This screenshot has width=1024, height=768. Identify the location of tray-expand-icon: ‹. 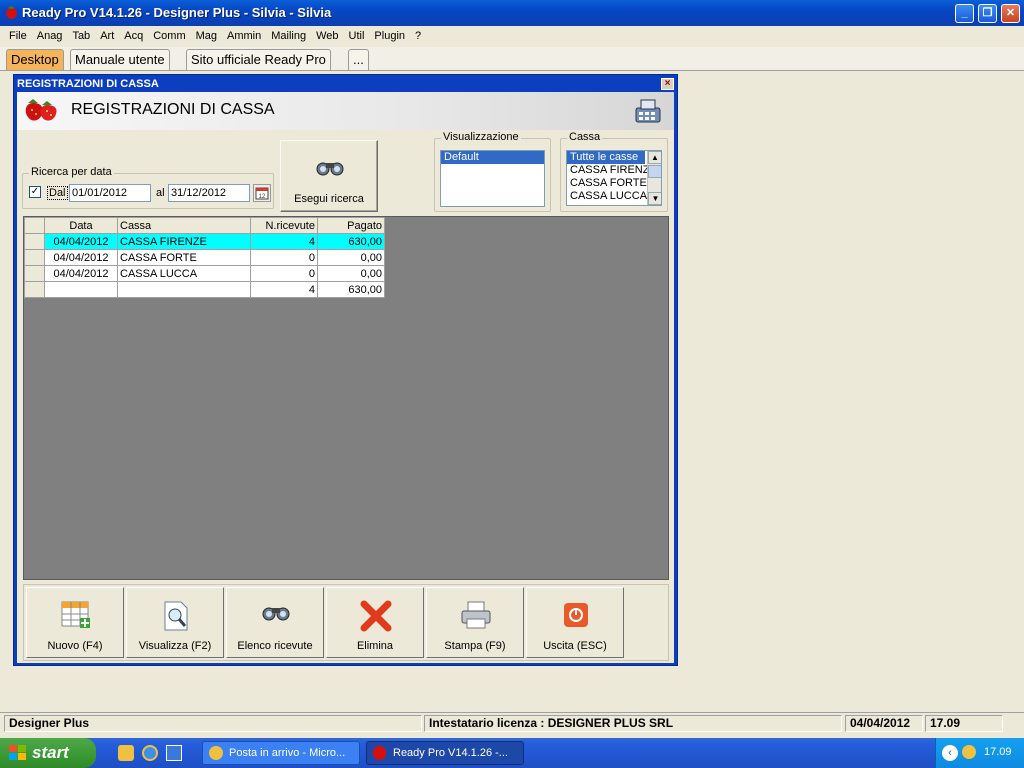
(950, 753).